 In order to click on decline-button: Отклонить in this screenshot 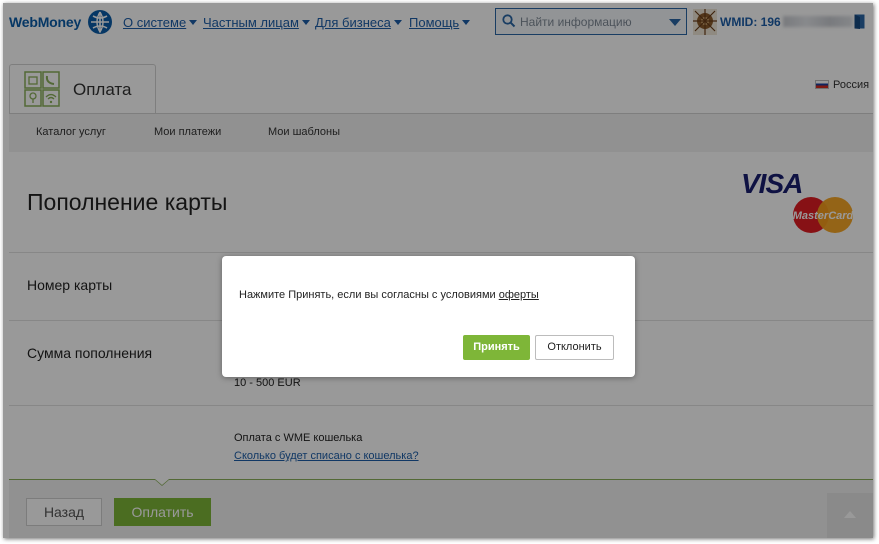, I will do `click(574, 347)`.